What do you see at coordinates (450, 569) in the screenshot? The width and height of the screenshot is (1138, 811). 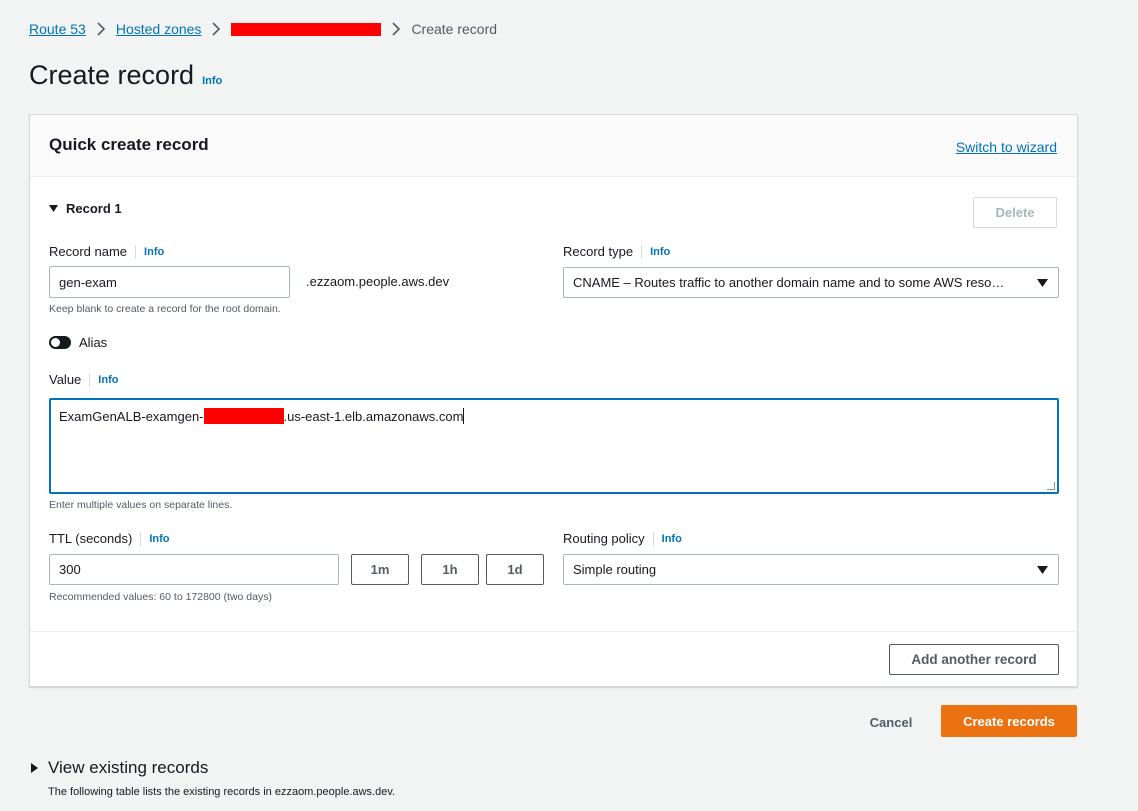 I see `ttl-preset-1h-button: 1h` at bounding box center [450, 569].